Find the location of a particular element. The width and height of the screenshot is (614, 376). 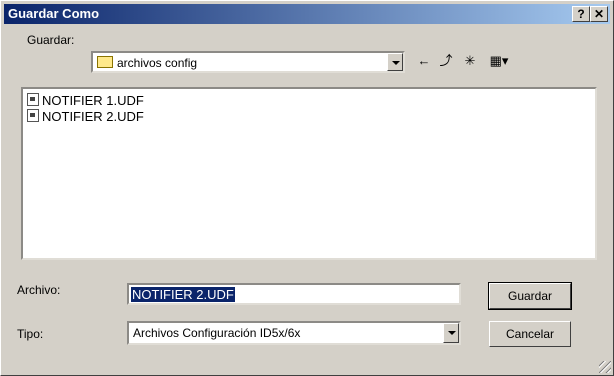

list-item: NOTIFIER 2.UDF is located at coordinates (85, 117).